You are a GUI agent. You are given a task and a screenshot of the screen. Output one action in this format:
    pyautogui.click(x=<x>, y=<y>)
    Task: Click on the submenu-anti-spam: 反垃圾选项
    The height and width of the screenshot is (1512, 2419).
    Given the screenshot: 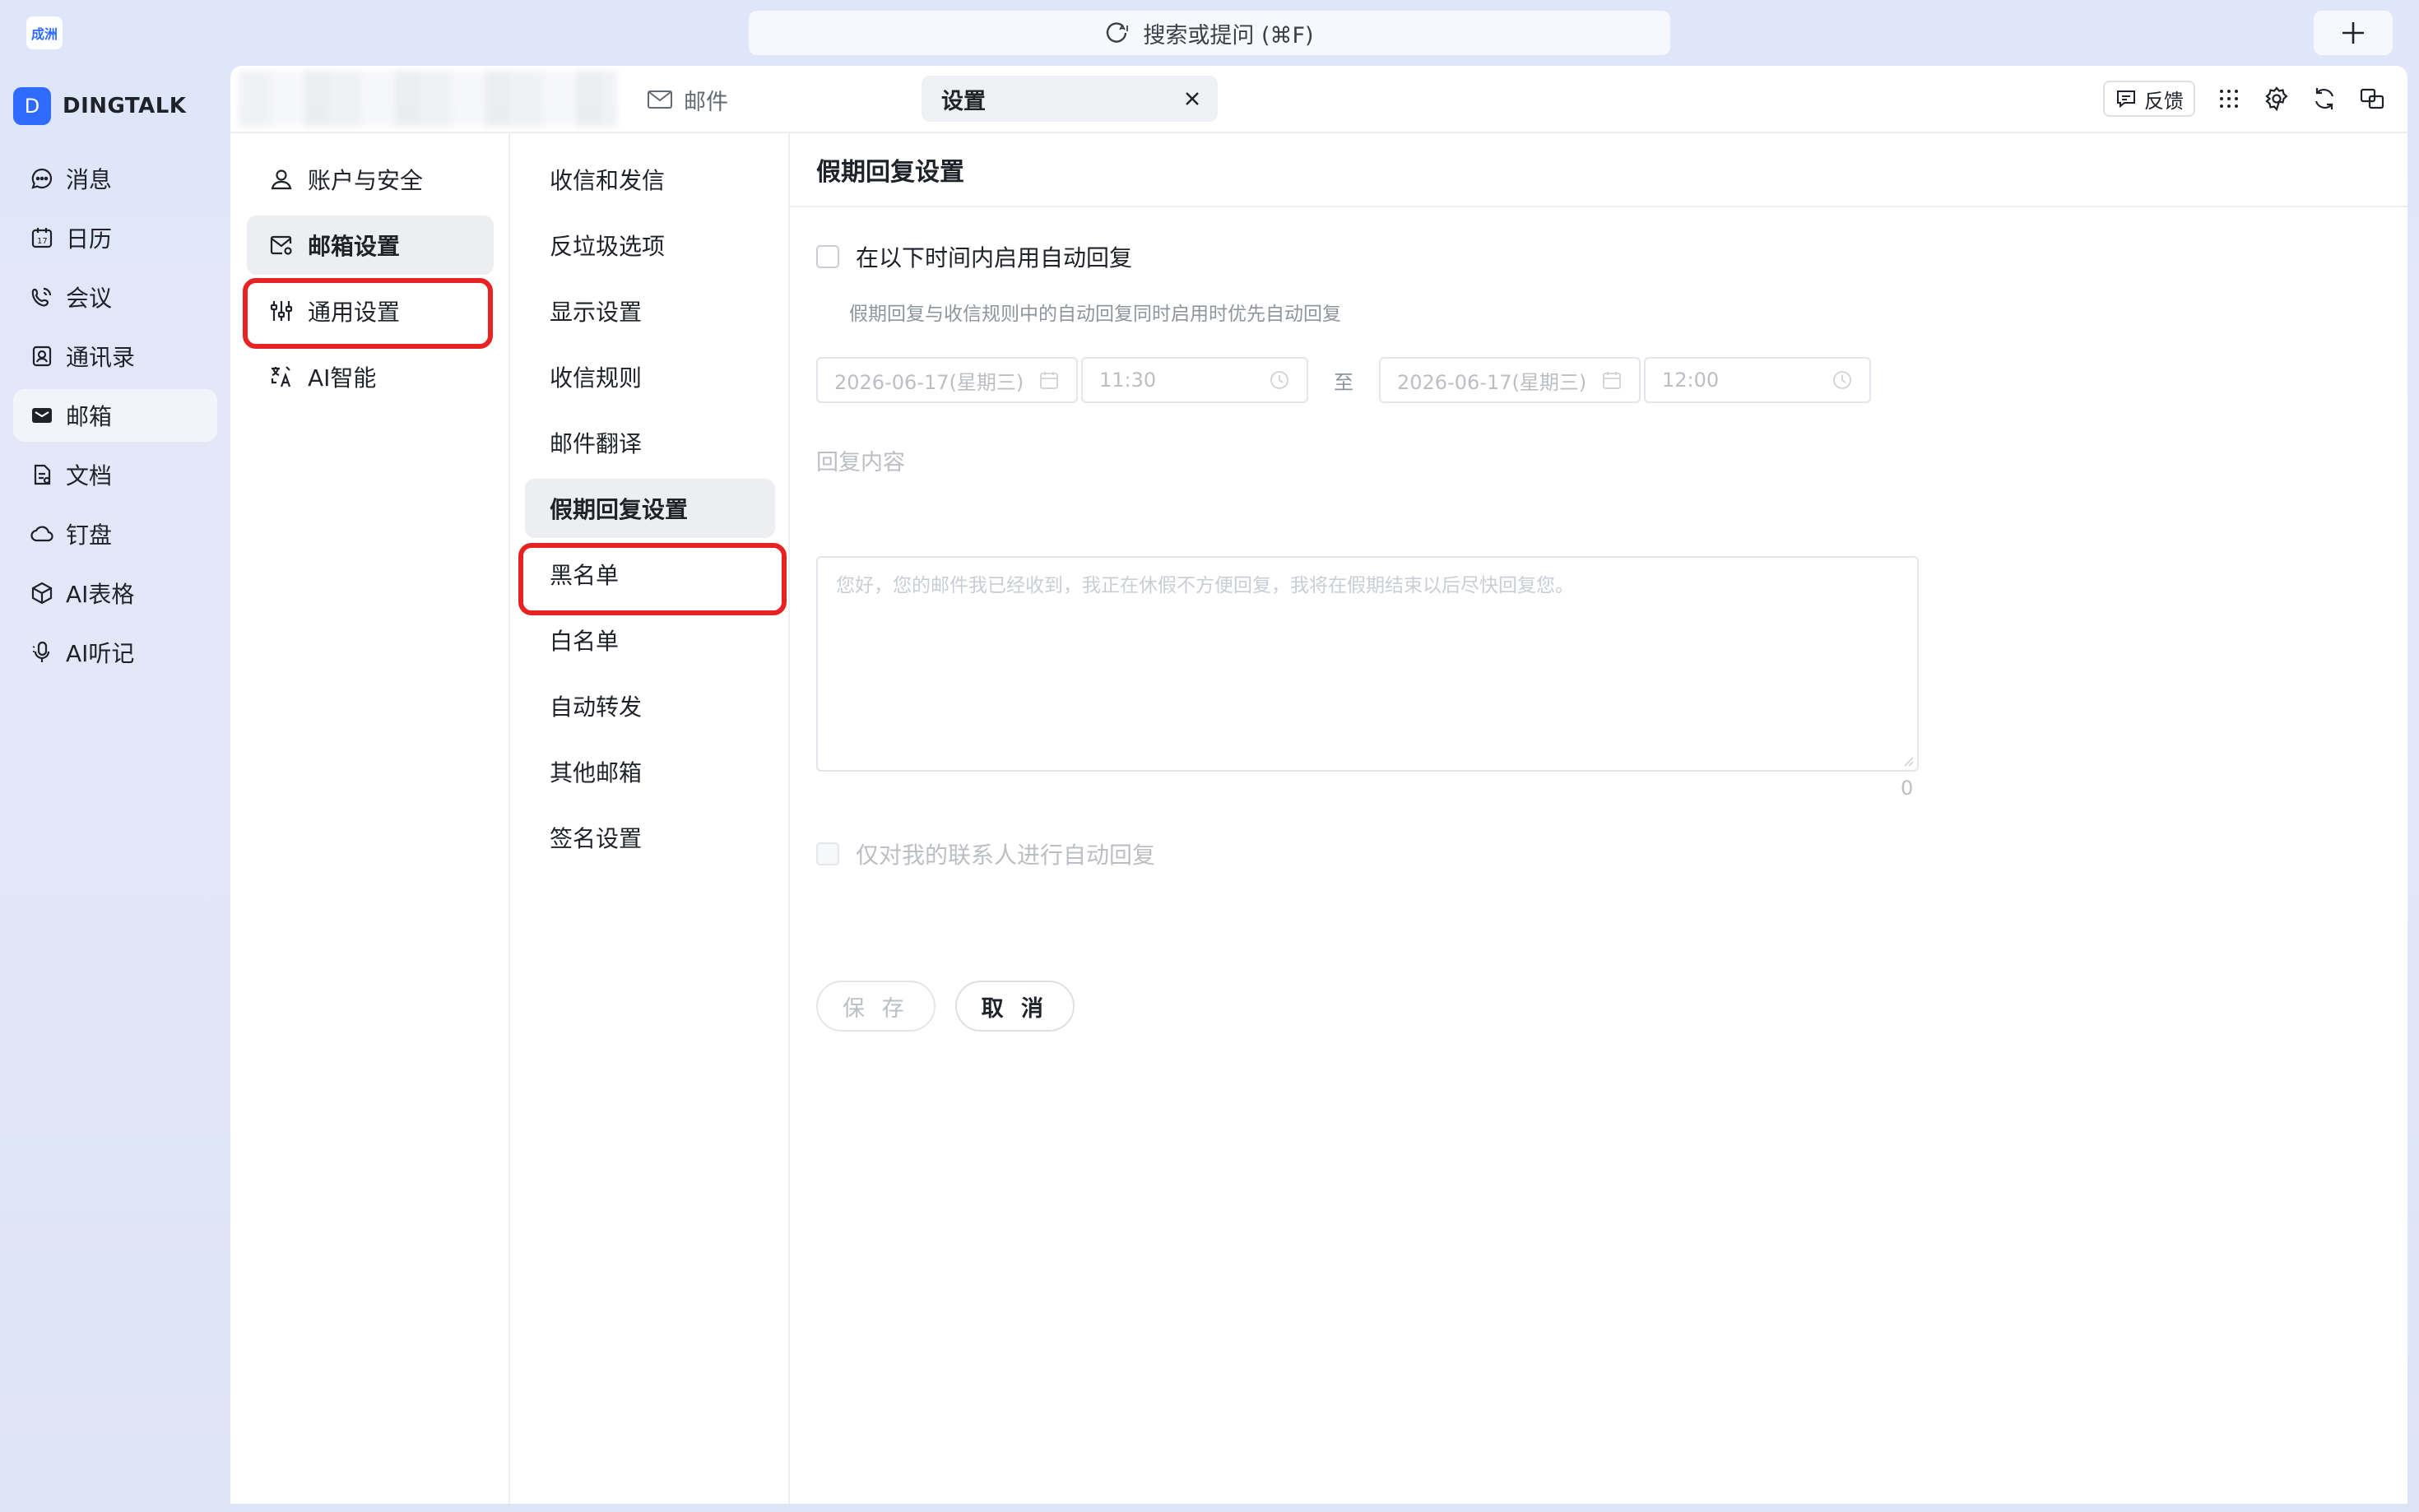 What is the action you would take?
    pyautogui.click(x=650, y=245)
    